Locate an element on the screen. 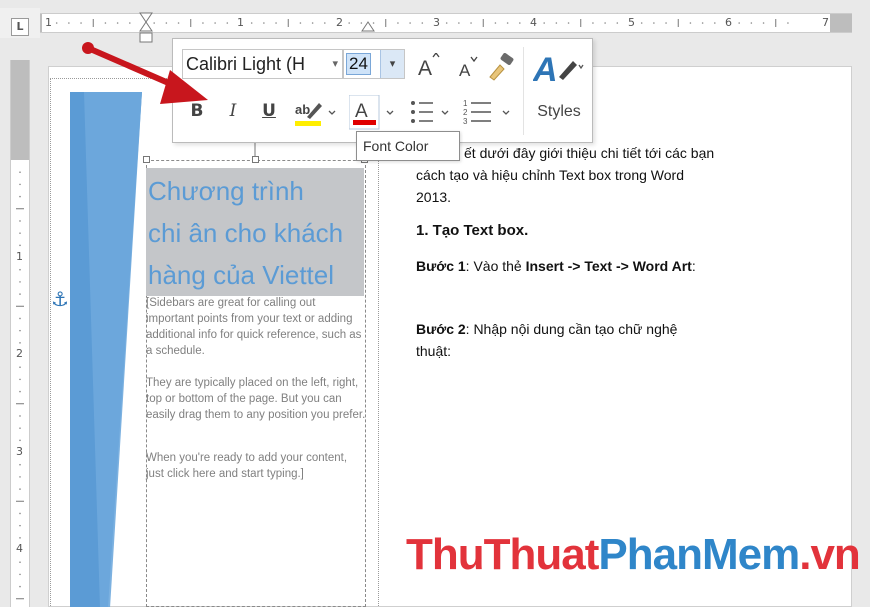 The image size is (870, 607). ruler-ticks is located at coordinates (20, 385).